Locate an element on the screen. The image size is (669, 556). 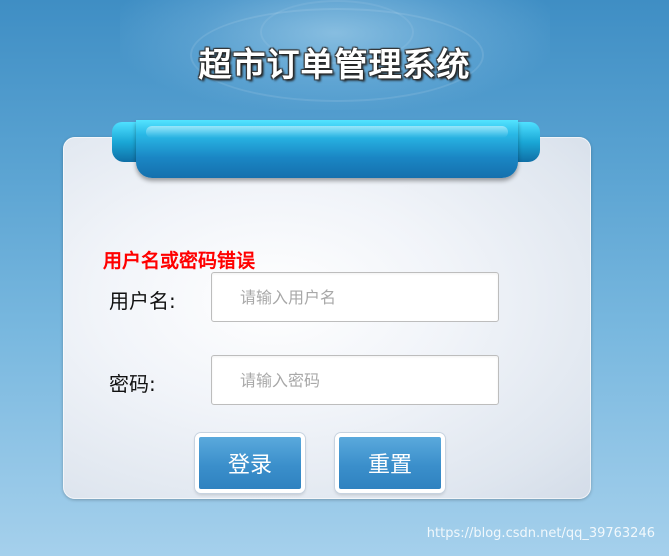
password-label: 密码: is located at coordinates (132, 384).